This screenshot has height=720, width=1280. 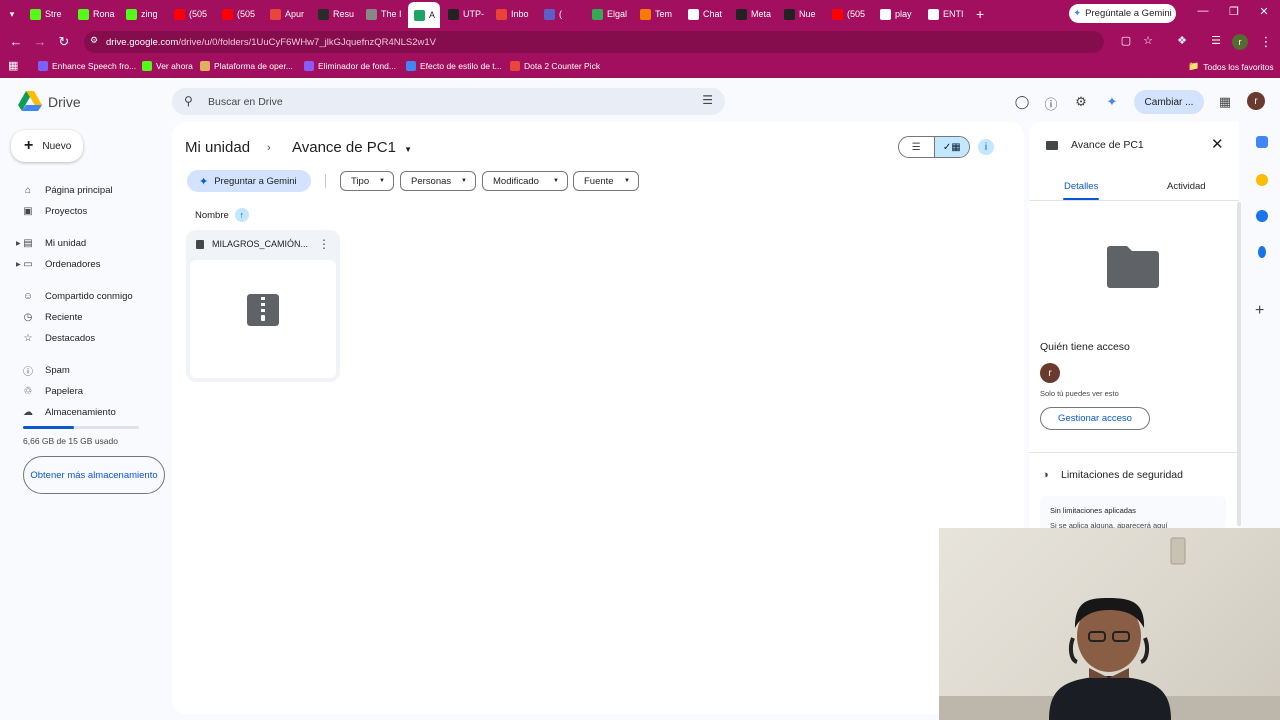 I want to click on search-options-icon: ☰, so click(x=707, y=100).